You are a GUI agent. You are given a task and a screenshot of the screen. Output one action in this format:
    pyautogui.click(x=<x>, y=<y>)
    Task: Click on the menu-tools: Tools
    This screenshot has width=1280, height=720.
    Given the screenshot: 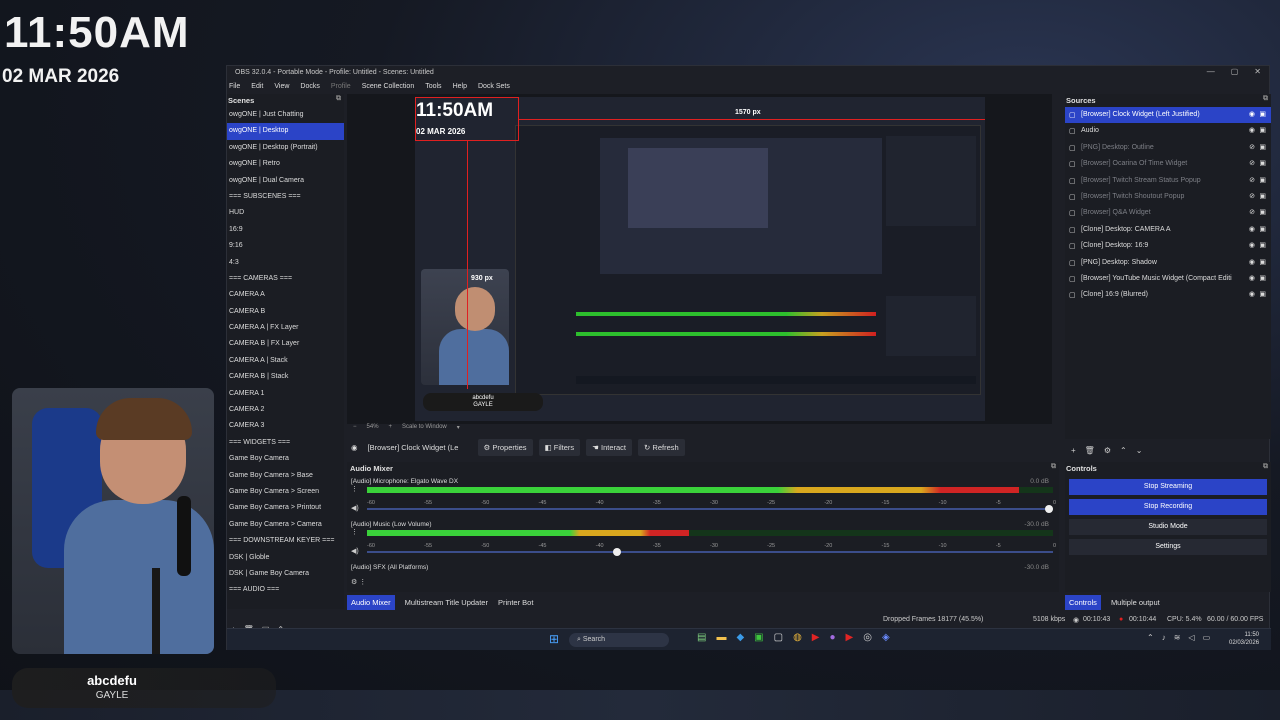 What is the action you would take?
    pyautogui.click(x=433, y=86)
    